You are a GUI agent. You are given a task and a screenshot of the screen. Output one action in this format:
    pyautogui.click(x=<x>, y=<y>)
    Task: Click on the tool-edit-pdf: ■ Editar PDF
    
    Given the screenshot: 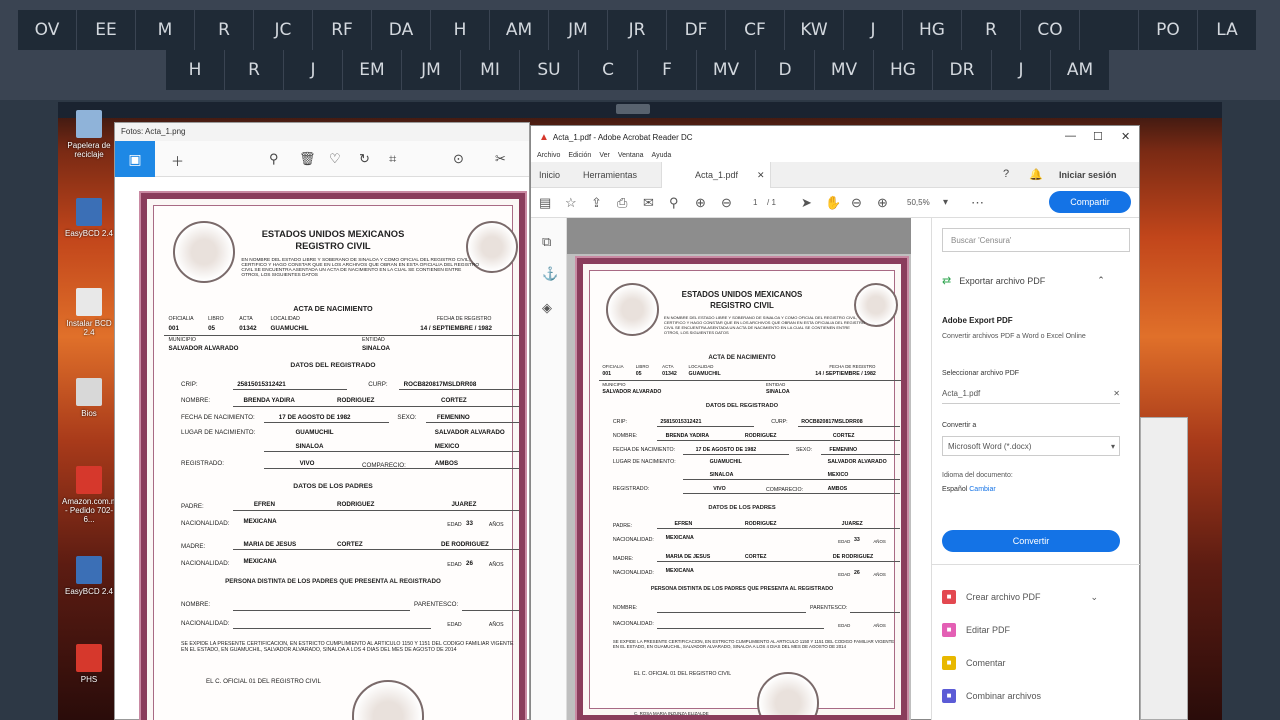 What is the action you would take?
    pyautogui.click(x=976, y=630)
    